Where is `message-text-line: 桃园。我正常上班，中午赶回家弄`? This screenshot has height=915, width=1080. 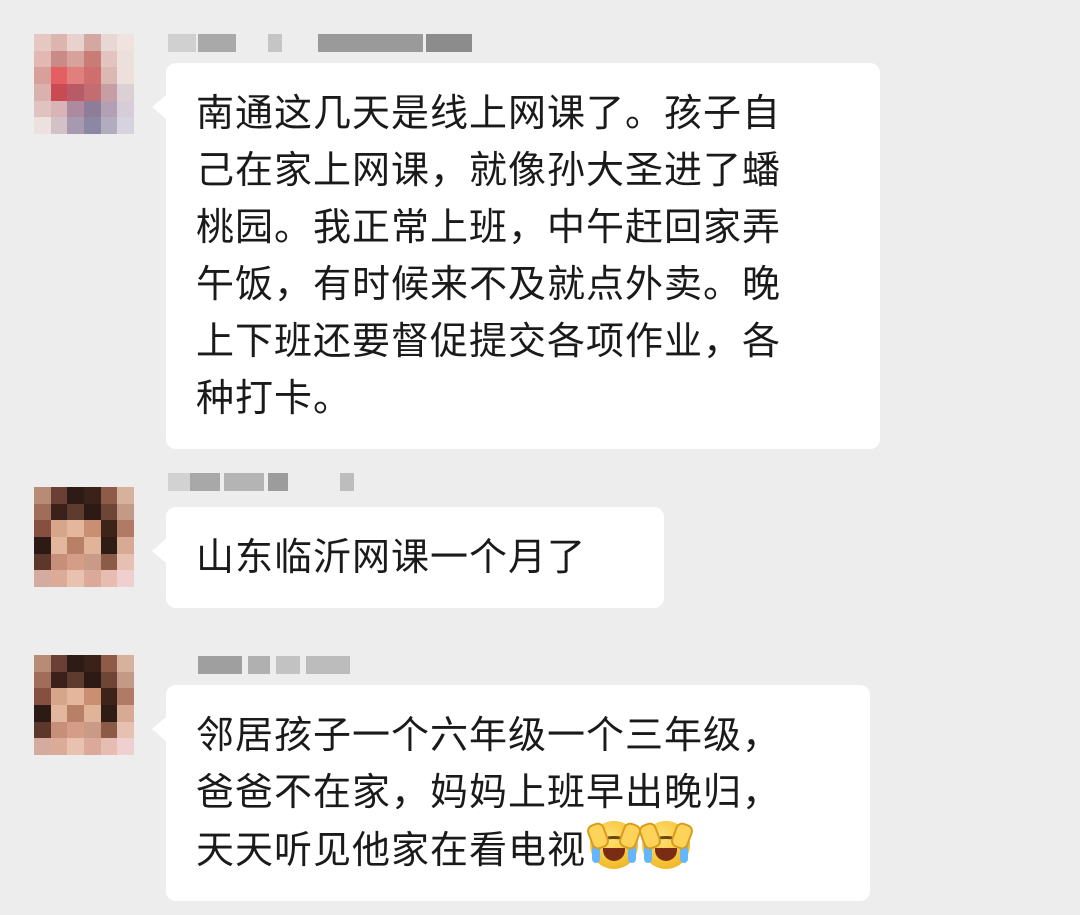 message-text-line: 桃园。我正常上班，中午赶回家弄 is located at coordinates (489, 227).